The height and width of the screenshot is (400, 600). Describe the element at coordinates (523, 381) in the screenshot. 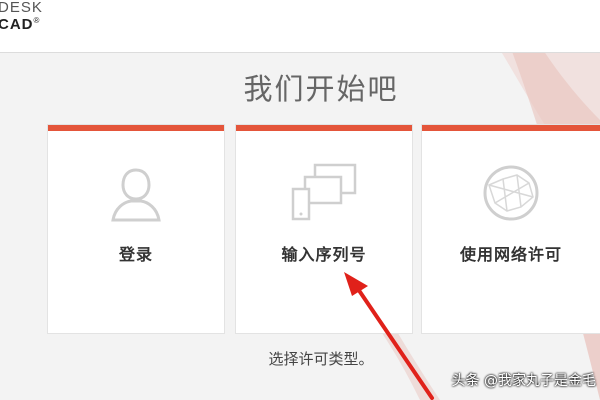

I see `watermark-text: 头条 @我家丸子是金毛` at that location.